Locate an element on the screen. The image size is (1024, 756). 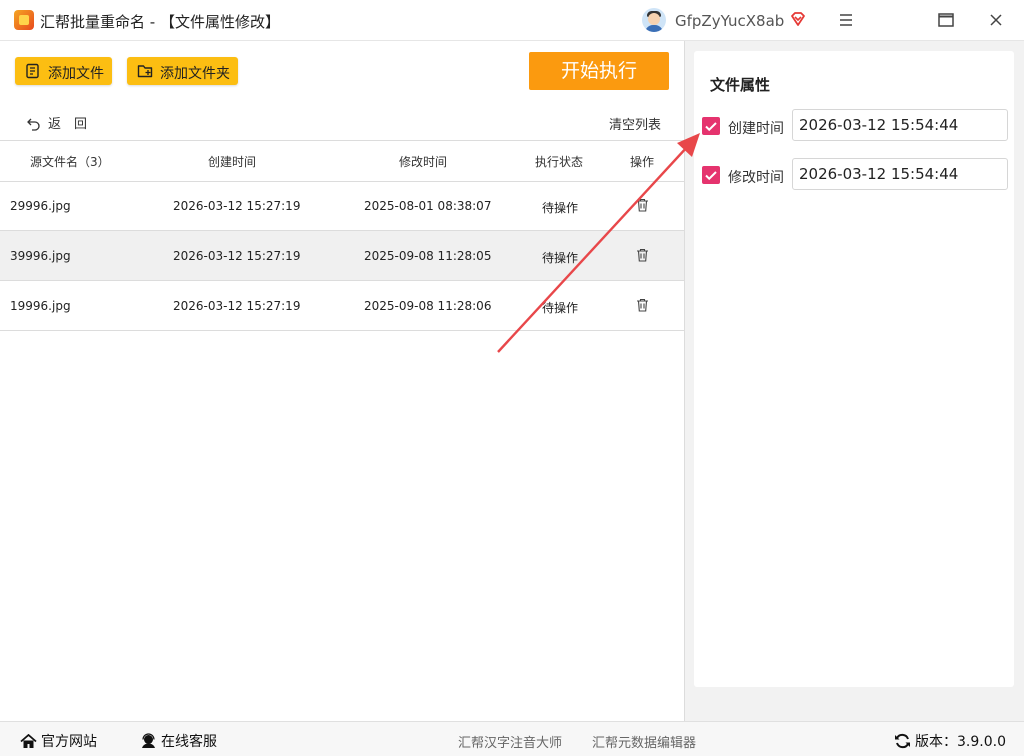
refresh-icon is located at coordinates (902, 741).